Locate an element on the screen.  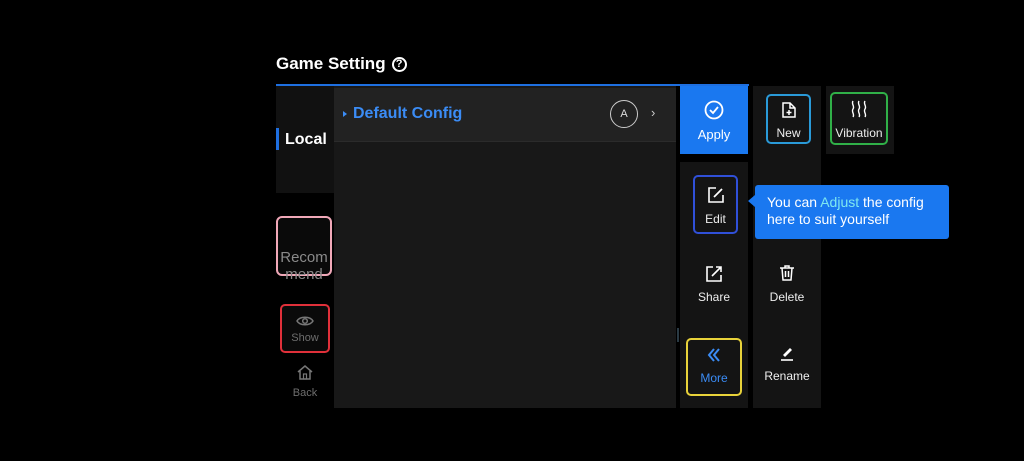
edit-icon is located at coordinates (715, 195).